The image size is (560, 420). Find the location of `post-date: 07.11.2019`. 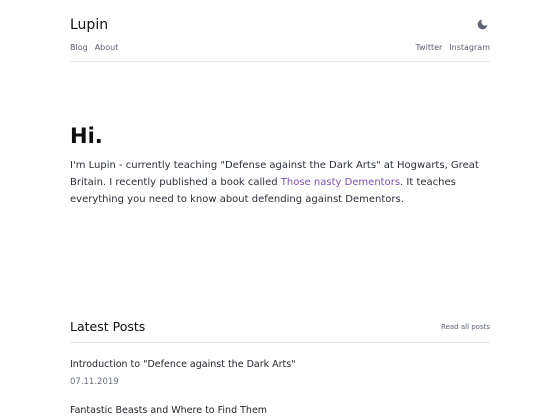

post-date: 07.11.2019 is located at coordinates (94, 382).